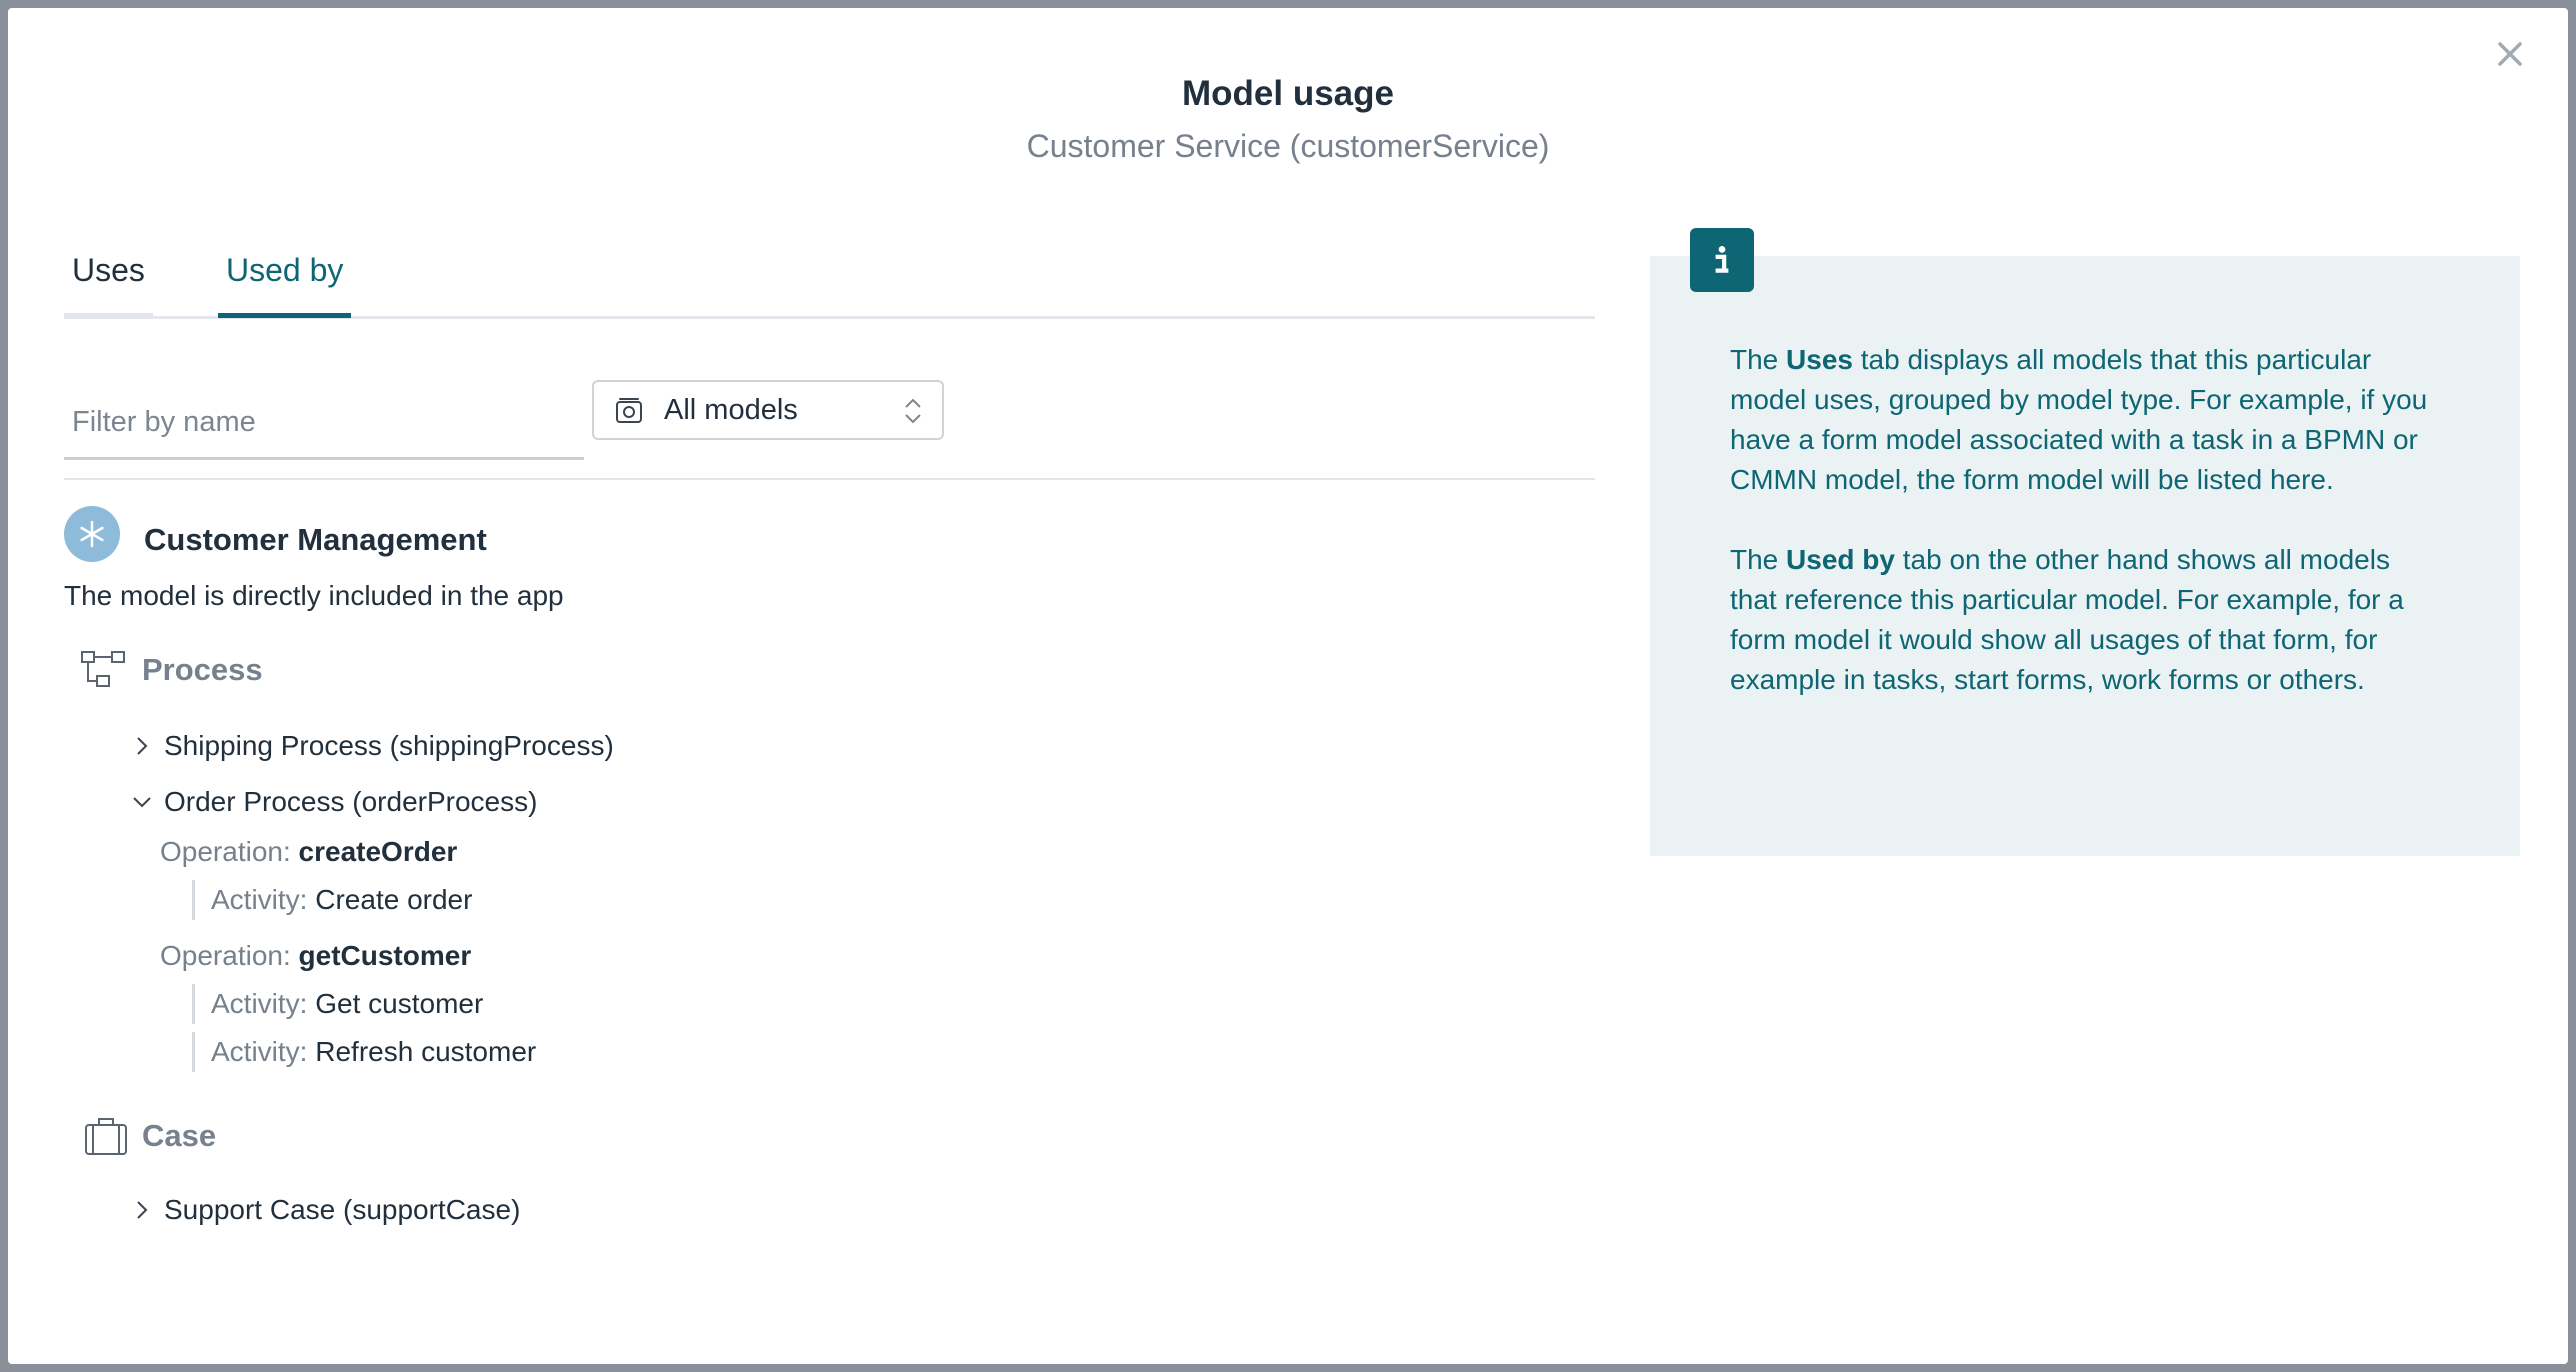  What do you see at coordinates (142, 802) in the screenshot?
I see `chevron-down-icon` at bounding box center [142, 802].